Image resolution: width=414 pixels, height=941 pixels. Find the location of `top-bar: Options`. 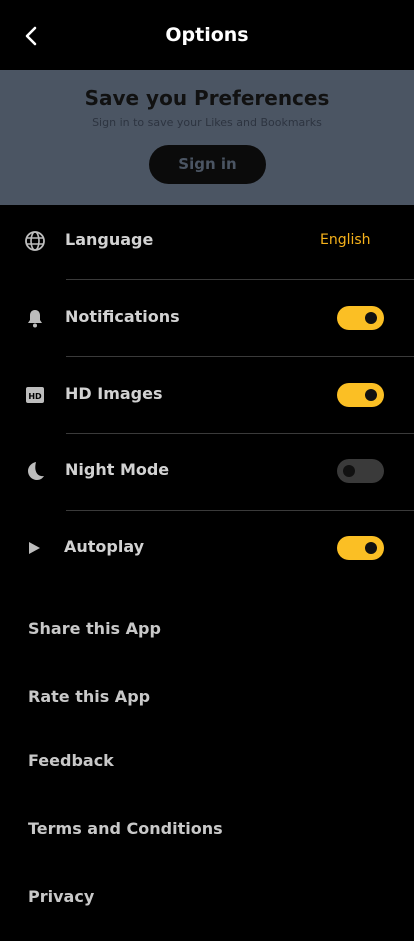

top-bar: Options is located at coordinates (207, 35).